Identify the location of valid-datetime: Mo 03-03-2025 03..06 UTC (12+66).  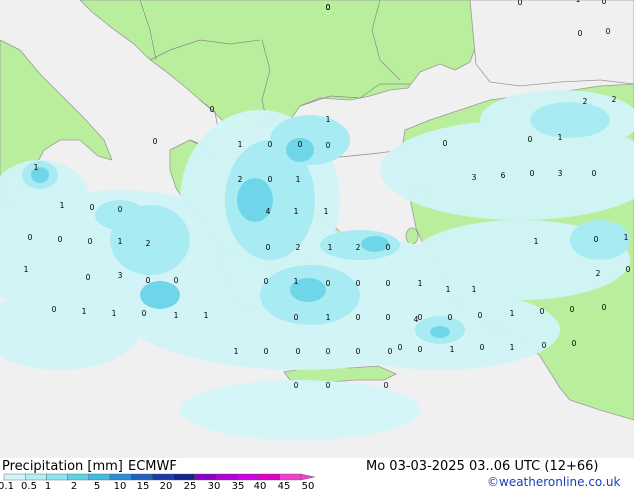
(482, 466).